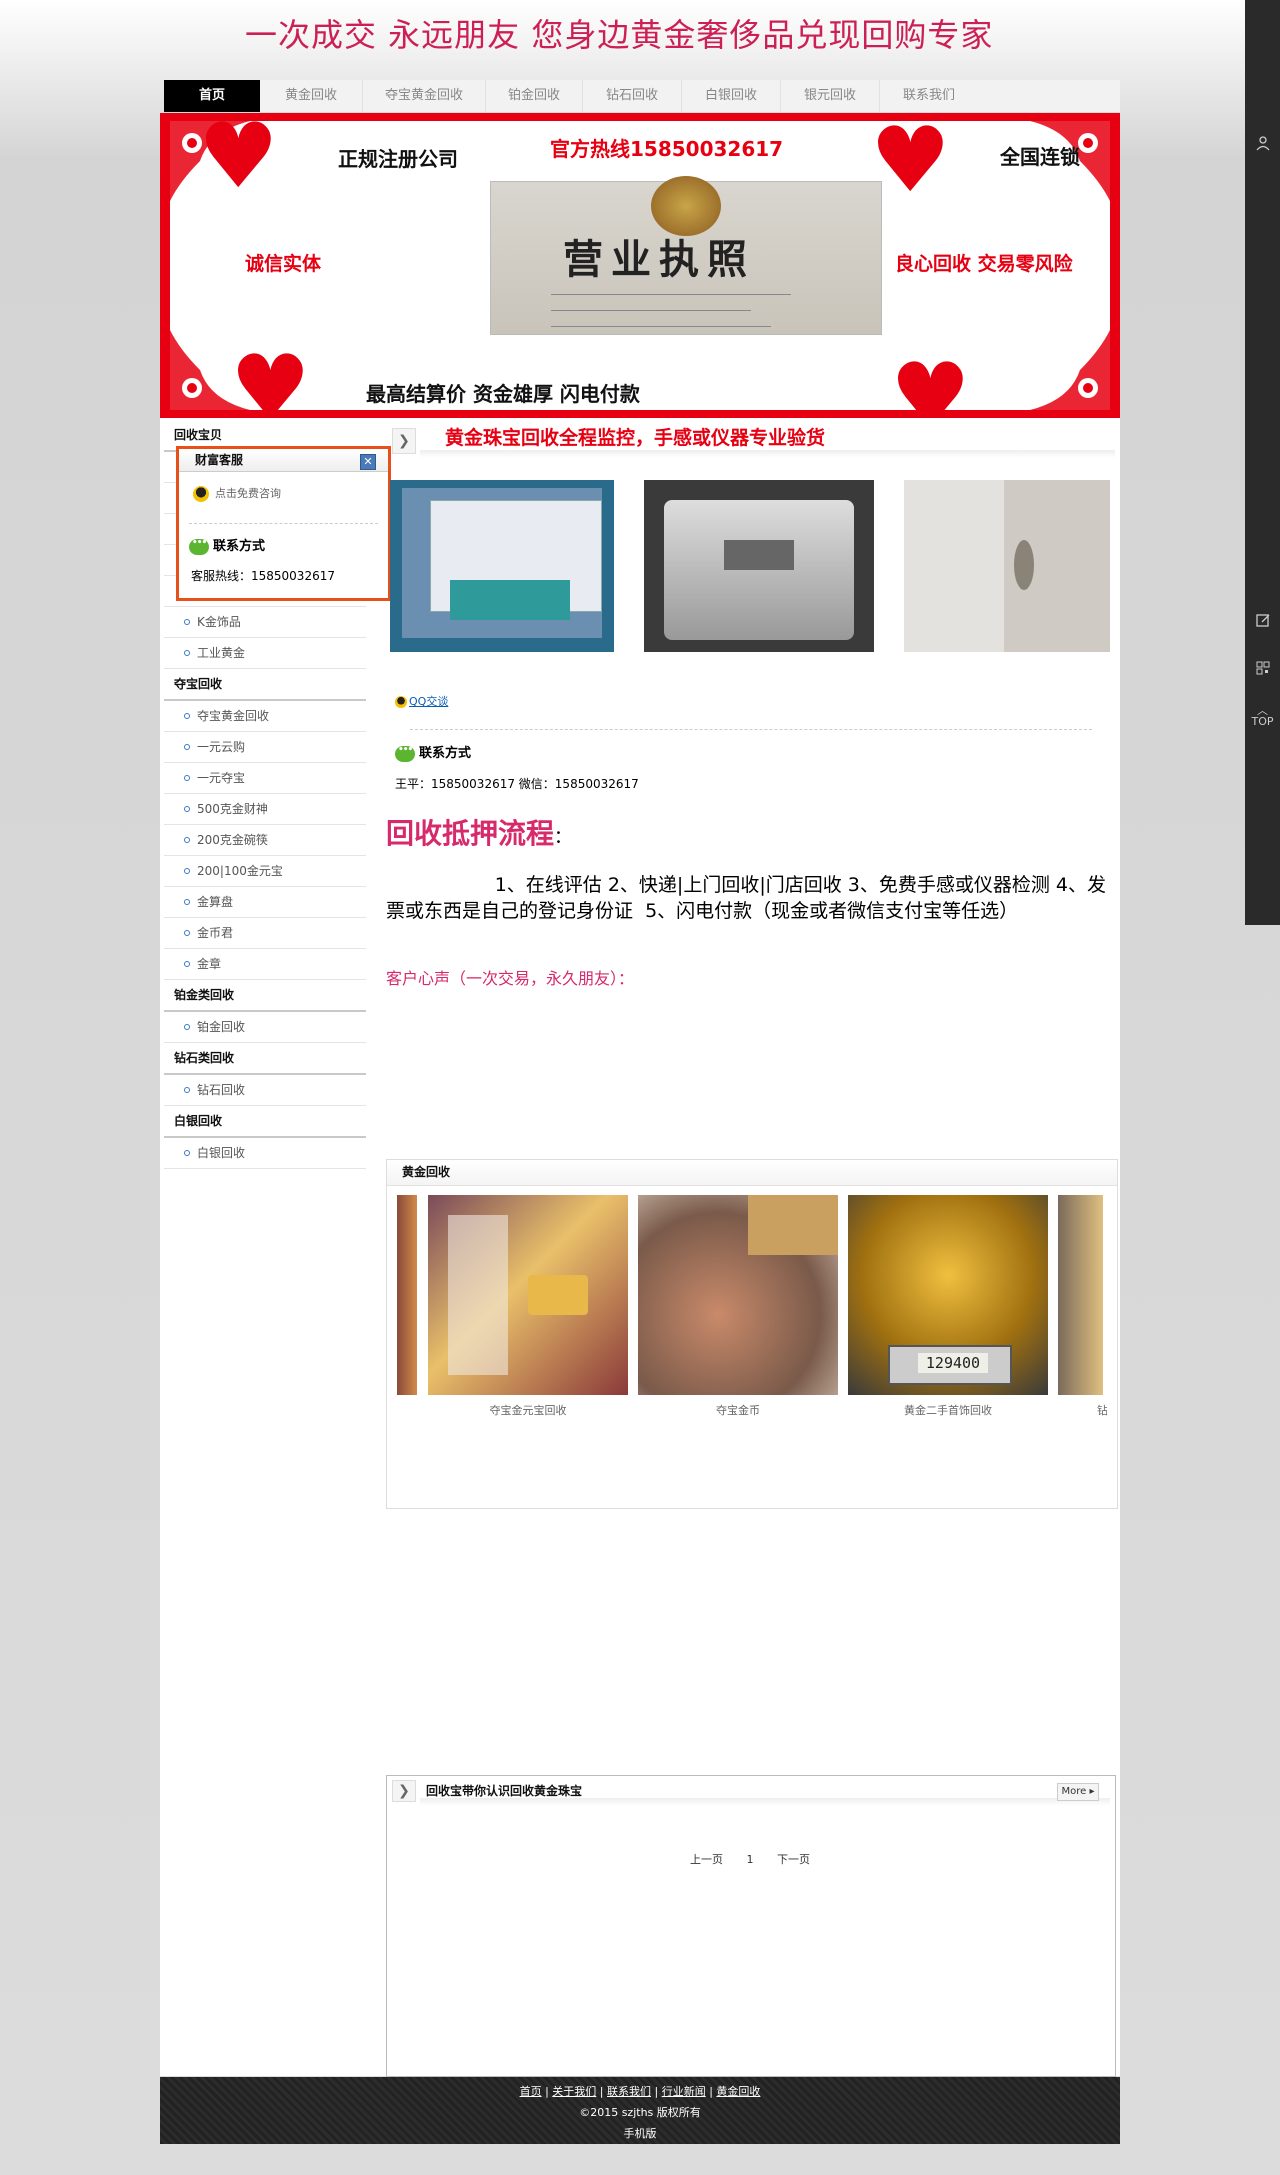 The width and height of the screenshot is (1280, 2175). What do you see at coordinates (738, 2091) in the screenshot?
I see `footer-link-gold: 黄金回收` at bounding box center [738, 2091].